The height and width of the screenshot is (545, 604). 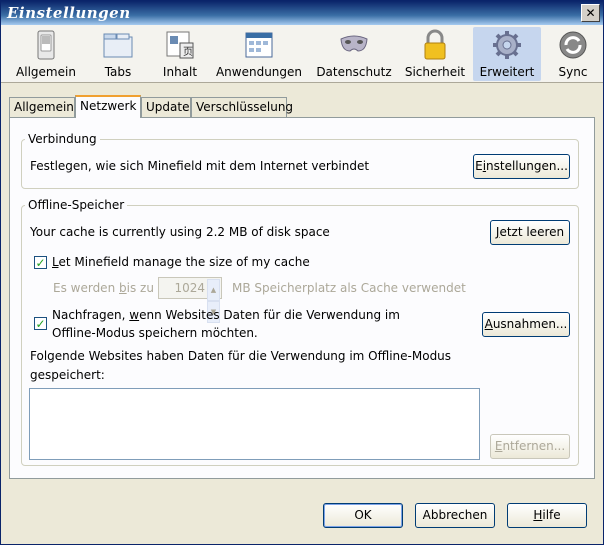 I want to click on offline-storage-legend: Offline-Speicher, so click(x=76, y=205).